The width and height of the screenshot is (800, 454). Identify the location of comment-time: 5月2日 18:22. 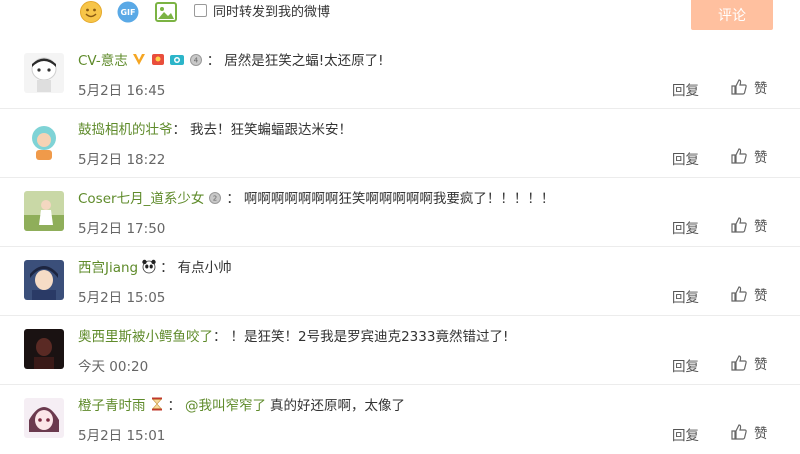
(122, 160).